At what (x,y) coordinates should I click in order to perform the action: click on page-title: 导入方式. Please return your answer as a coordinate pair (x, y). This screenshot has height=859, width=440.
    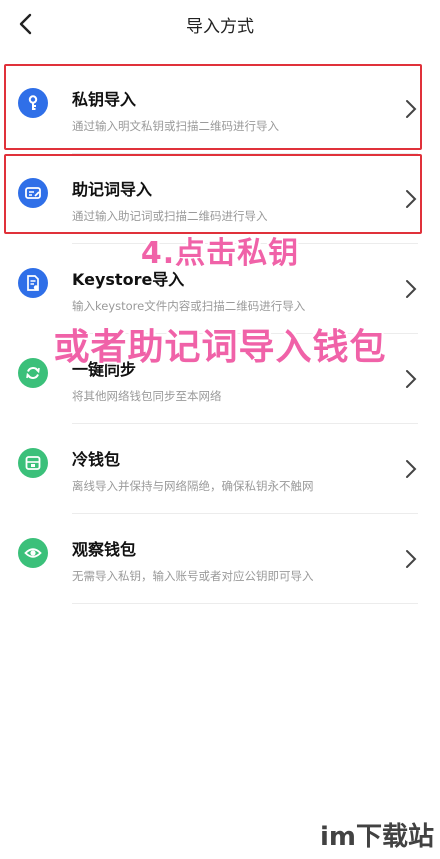
    Looking at the image, I should click on (220, 27).